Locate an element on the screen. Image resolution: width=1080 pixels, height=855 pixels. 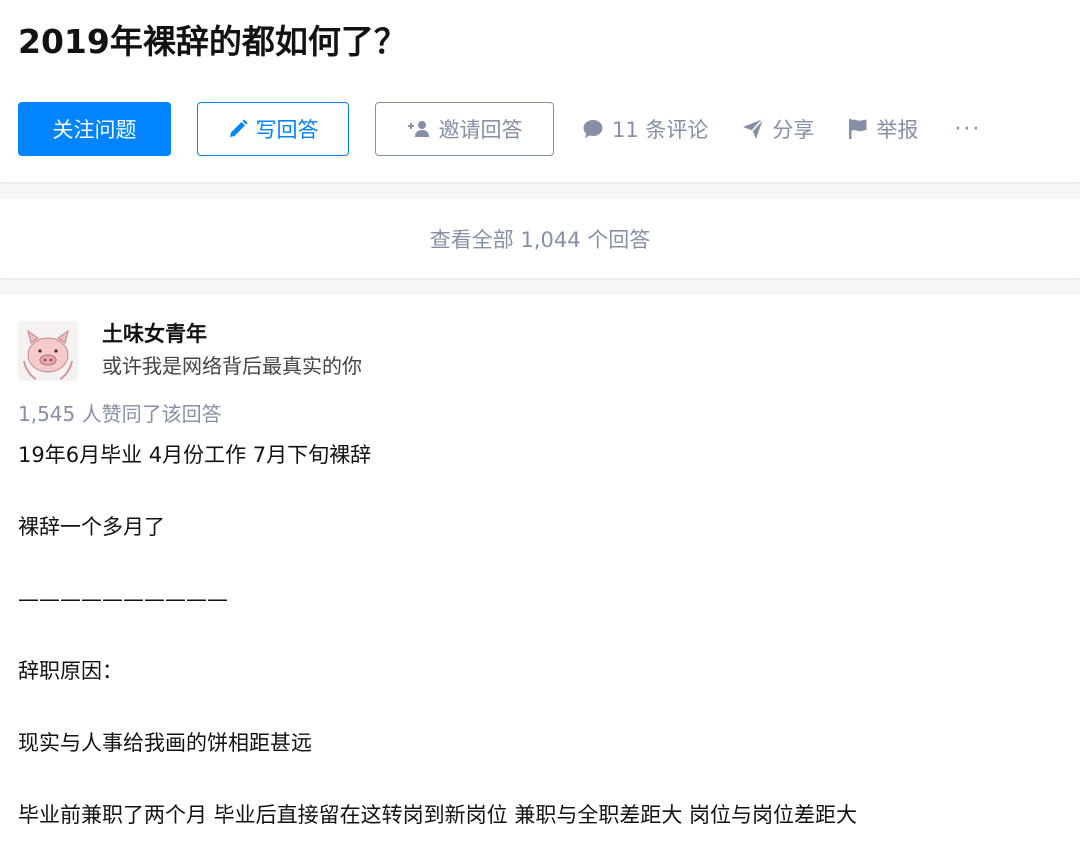
pig-avatar-icon is located at coordinates (48, 351).